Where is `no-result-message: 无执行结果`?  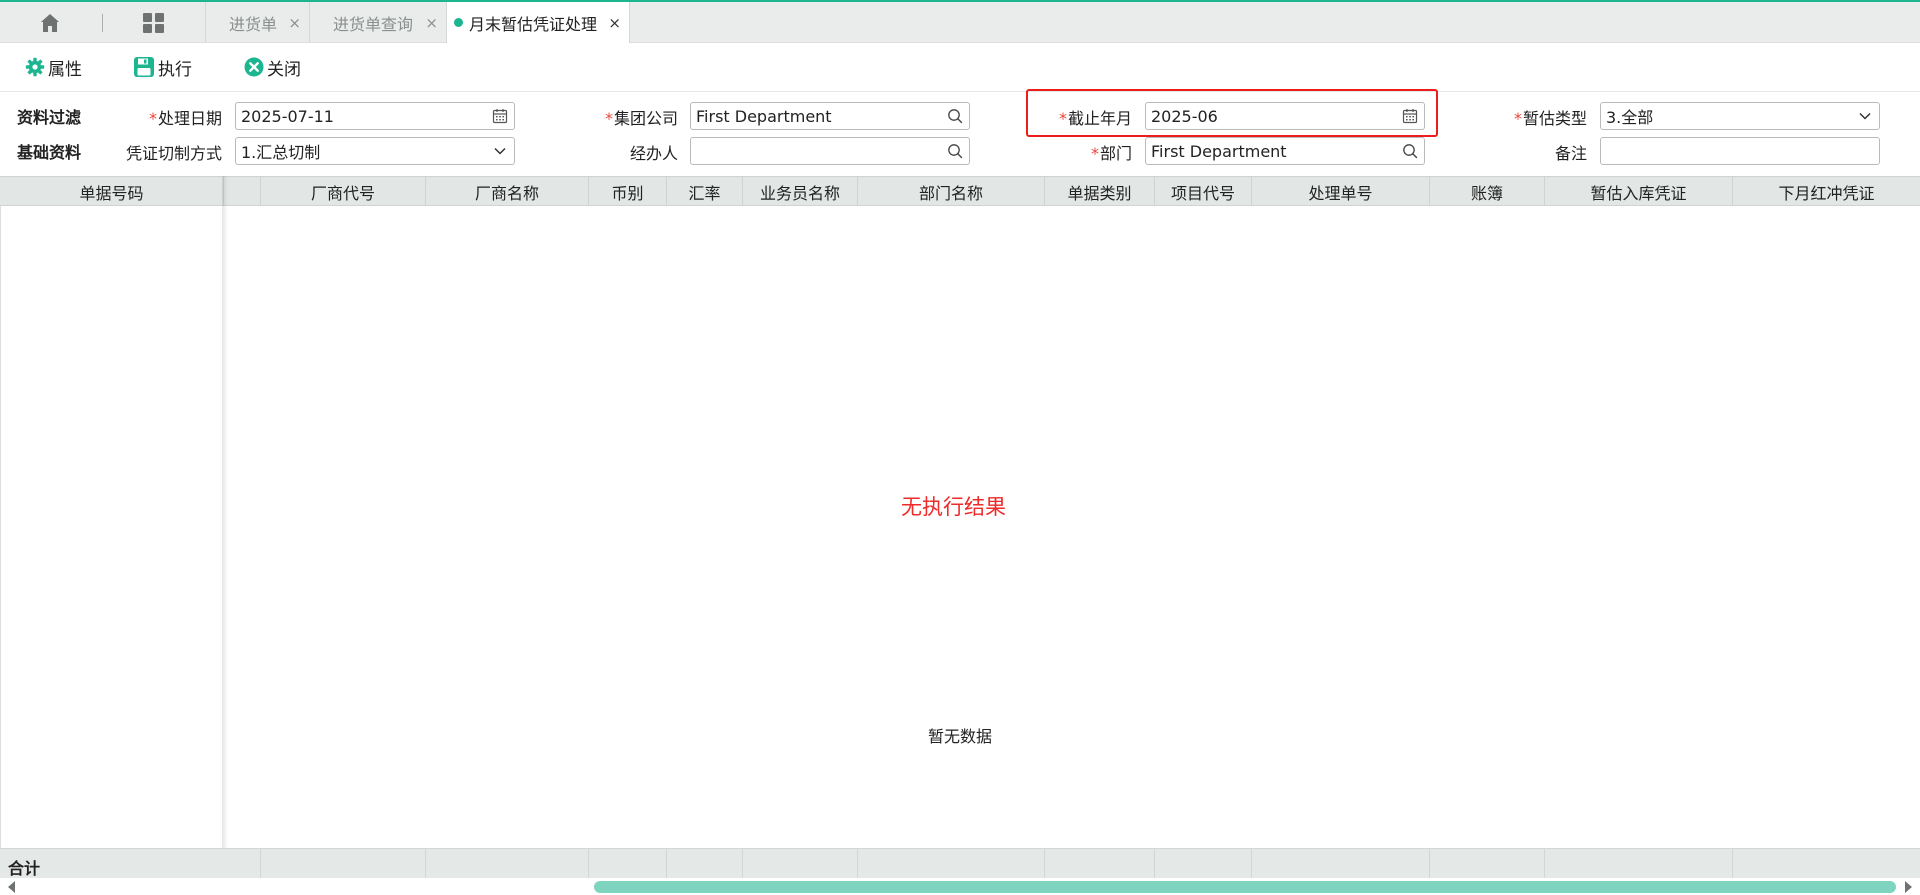 no-result-message: 无执行结果 is located at coordinates (953, 507).